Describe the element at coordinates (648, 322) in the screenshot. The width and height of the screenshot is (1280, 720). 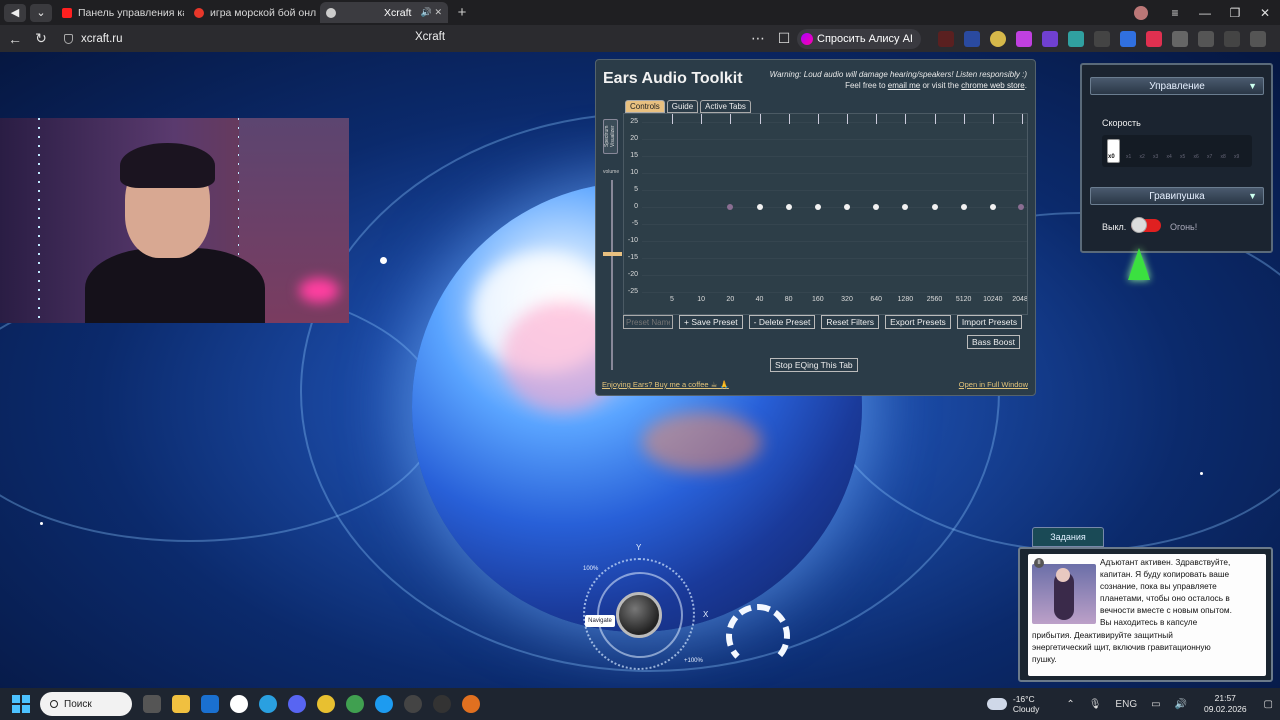
I see `preset-name-input` at that location.